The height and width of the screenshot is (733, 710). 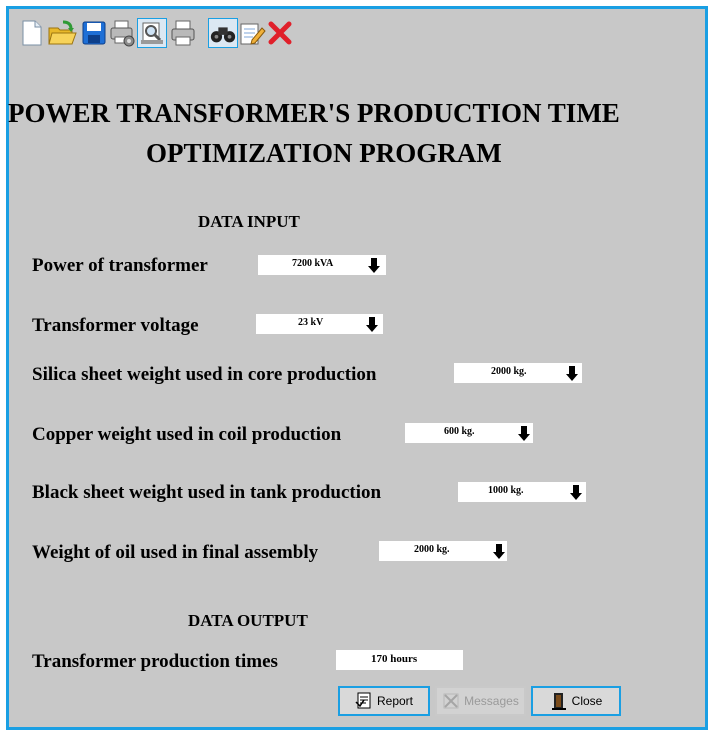 I want to click on print-preview-icon, so click(x=152, y=33).